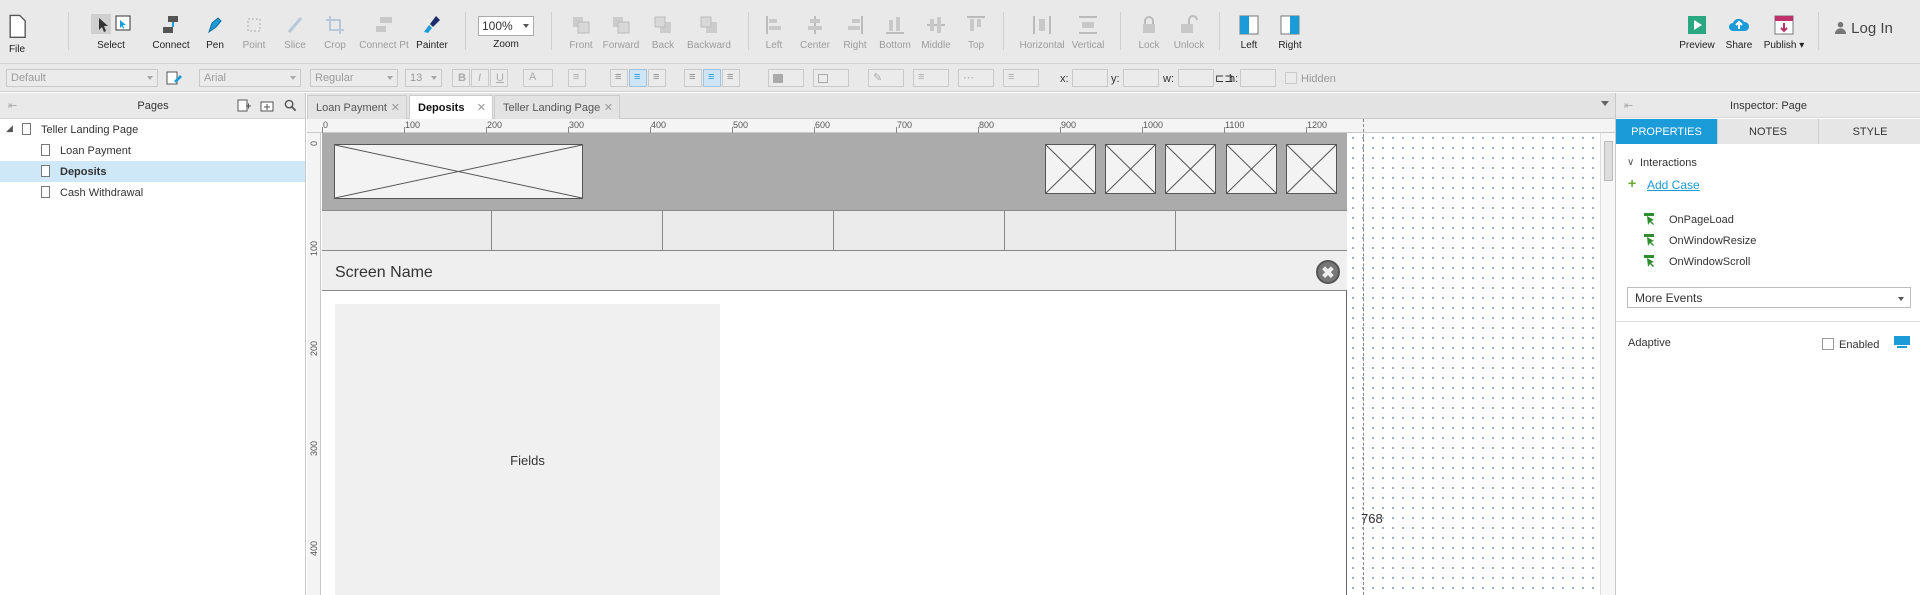 The image size is (1920, 595). I want to click on height-input, so click(1258, 78).